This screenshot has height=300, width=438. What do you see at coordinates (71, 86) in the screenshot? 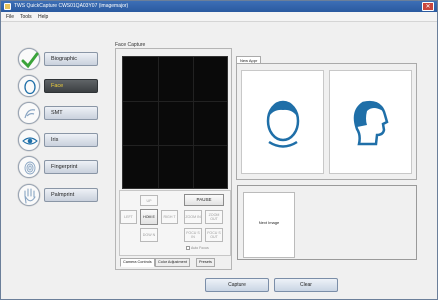
I see `sidebar-item-label: Face` at bounding box center [71, 86].